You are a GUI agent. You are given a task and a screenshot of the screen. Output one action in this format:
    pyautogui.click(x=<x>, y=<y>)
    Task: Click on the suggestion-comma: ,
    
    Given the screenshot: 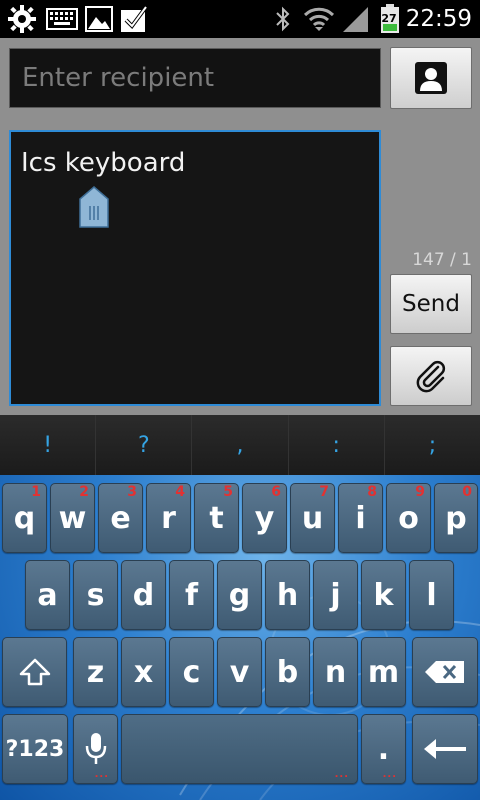 What is the action you would take?
    pyautogui.click(x=240, y=445)
    